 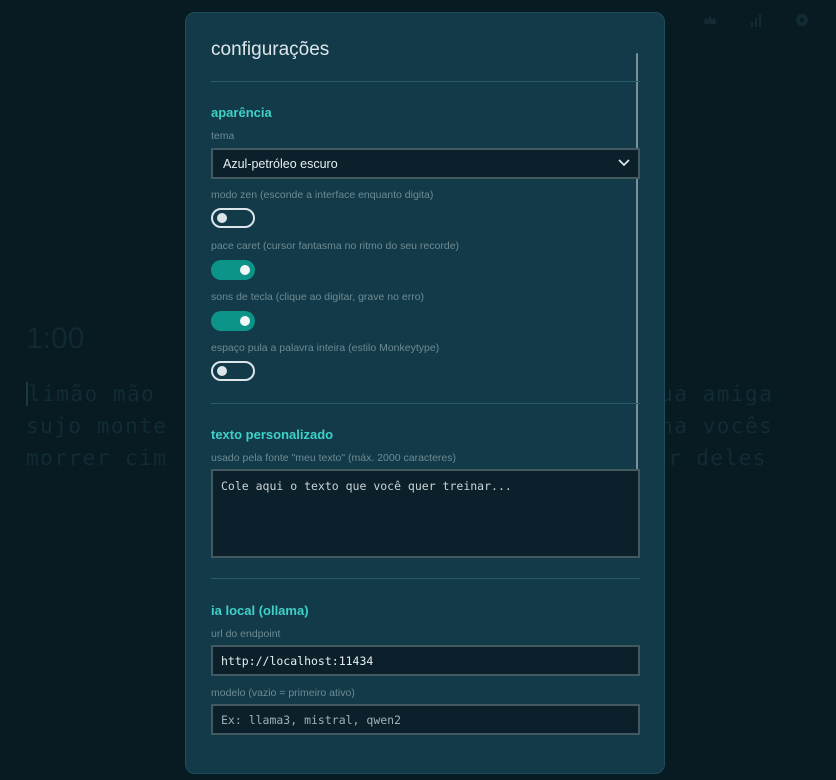 I want to click on model-input: Ex: llama3, mistral, qwen2, so click(x=425, y=719).